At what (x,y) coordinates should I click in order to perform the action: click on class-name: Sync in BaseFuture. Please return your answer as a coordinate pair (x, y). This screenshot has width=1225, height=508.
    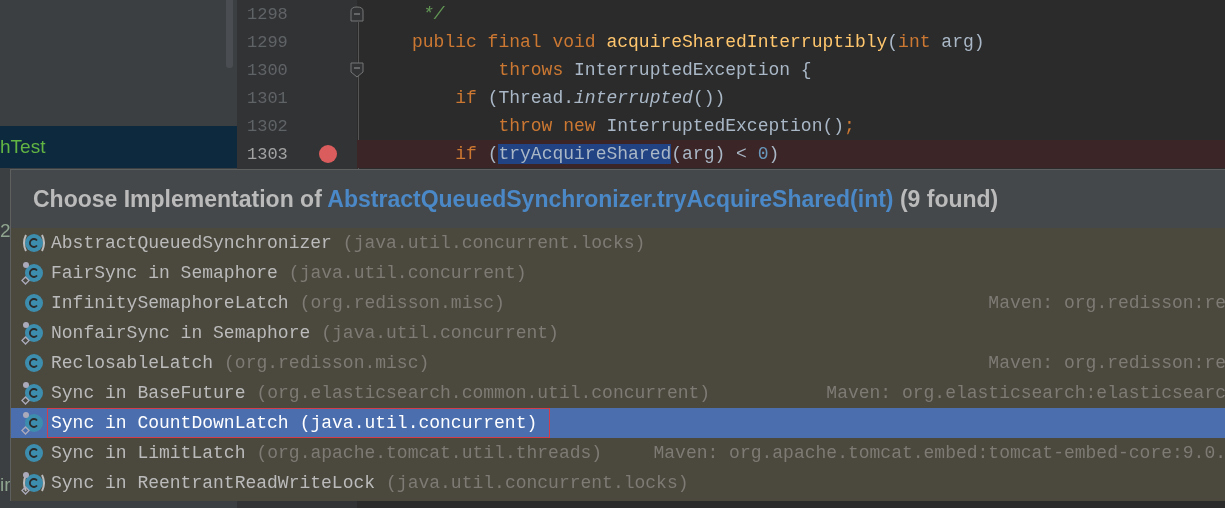
    Looking at the image, I should click on (148, 393).